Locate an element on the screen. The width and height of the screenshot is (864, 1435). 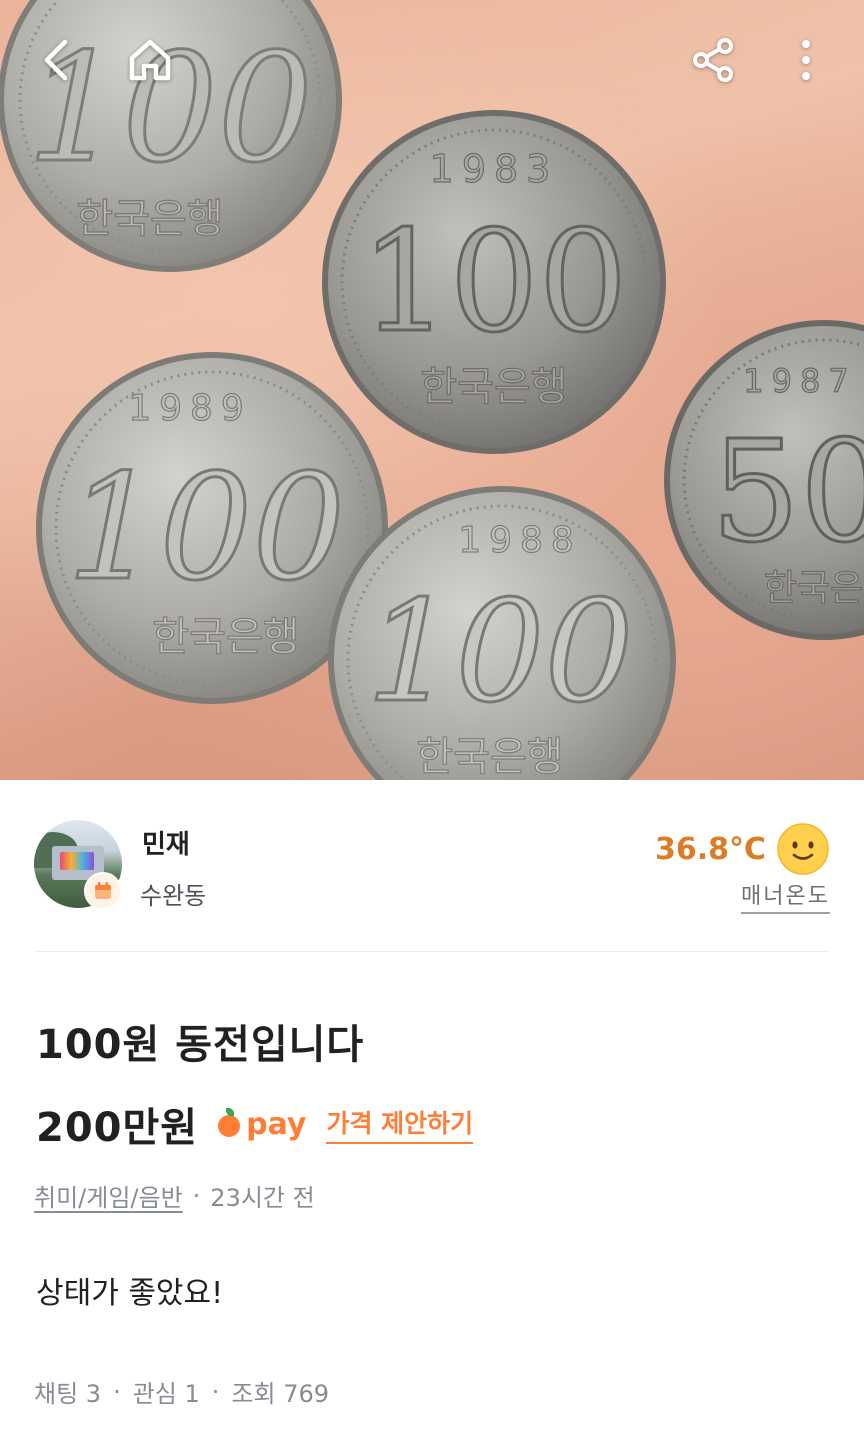
view-count: 조회 769 is located at coordinates (280, 1394).